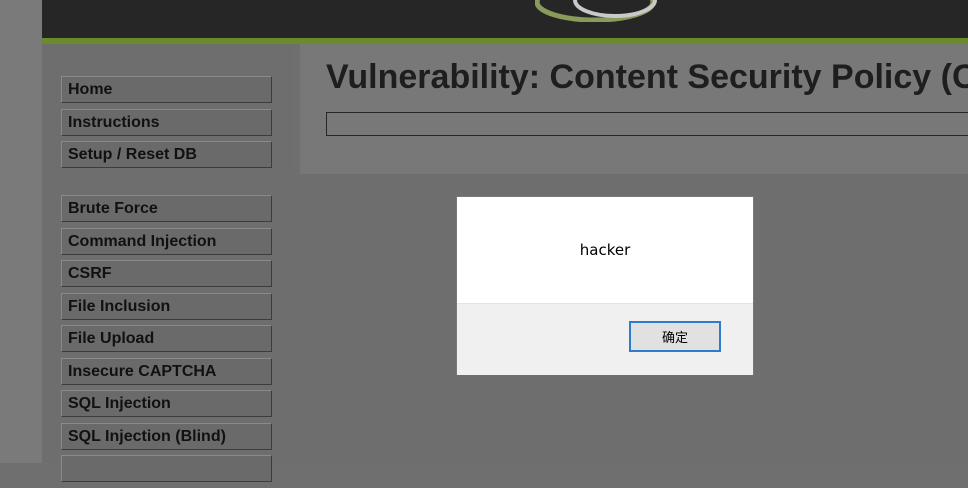 Image resolution: width=968 pixels, height=488 pixels. I want to click on sidebar-item-insecure-captcha: Insecure CAPTCHA, so click(166, 371).